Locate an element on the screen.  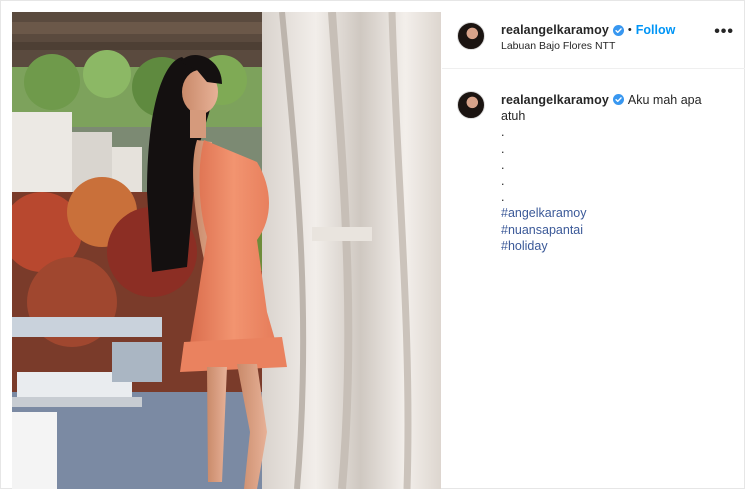
follow-button: Follow is located at coordinates (656, 30).